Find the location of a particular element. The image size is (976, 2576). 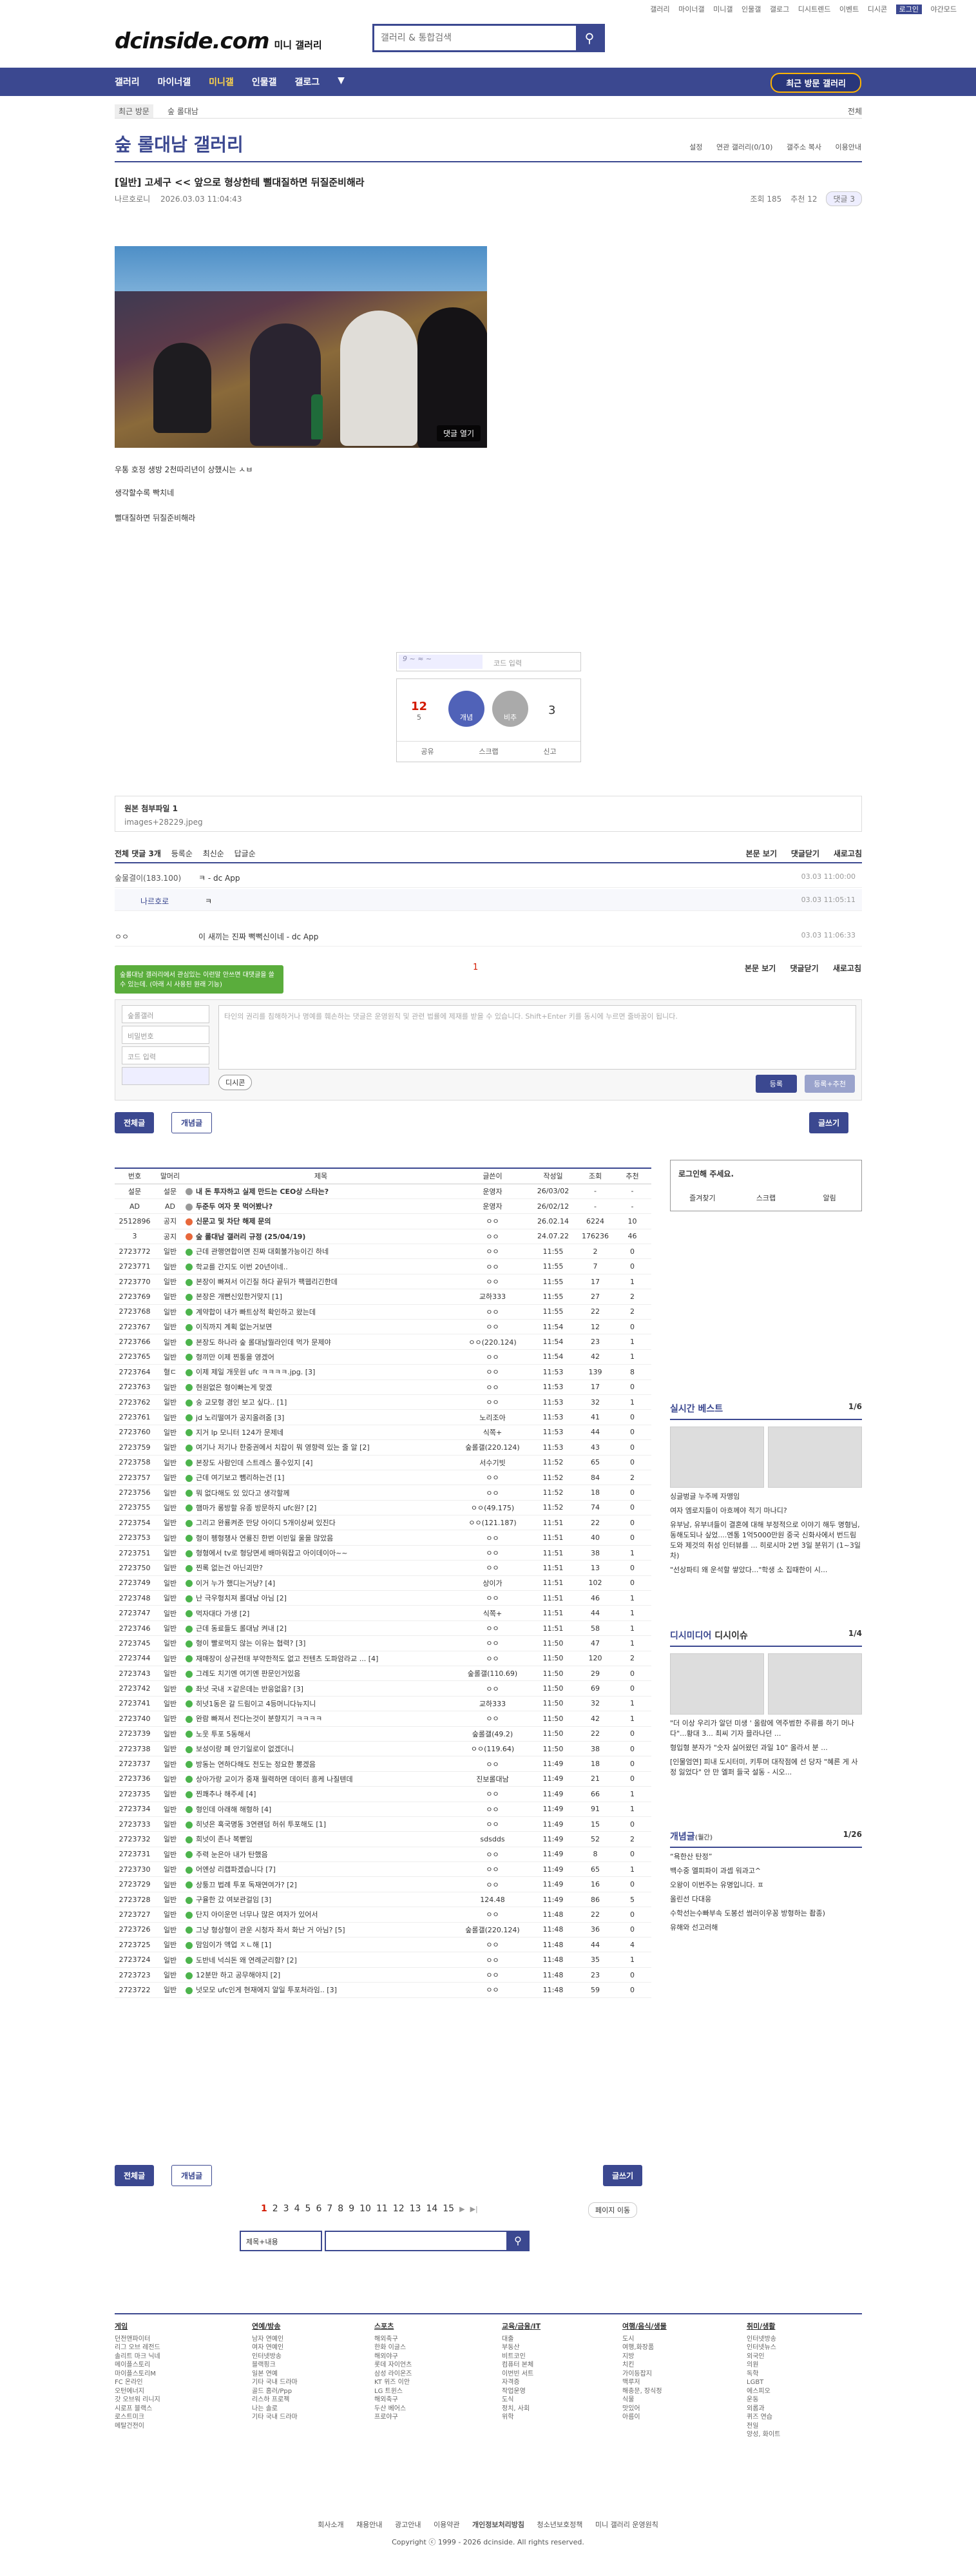

top-link-gallog: 갤로그 is located at coordinates (779, 10).